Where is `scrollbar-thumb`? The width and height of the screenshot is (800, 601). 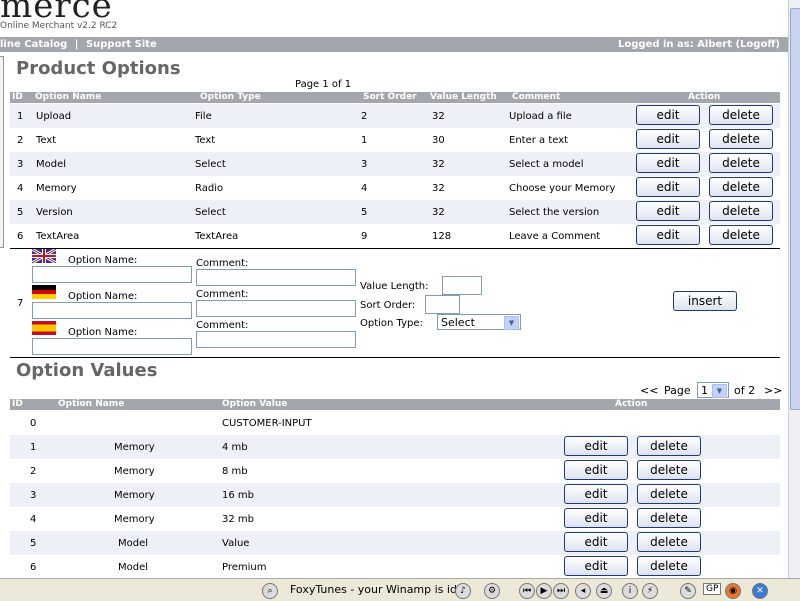
scrollbar-thumb is located at coordinates (795, 209).